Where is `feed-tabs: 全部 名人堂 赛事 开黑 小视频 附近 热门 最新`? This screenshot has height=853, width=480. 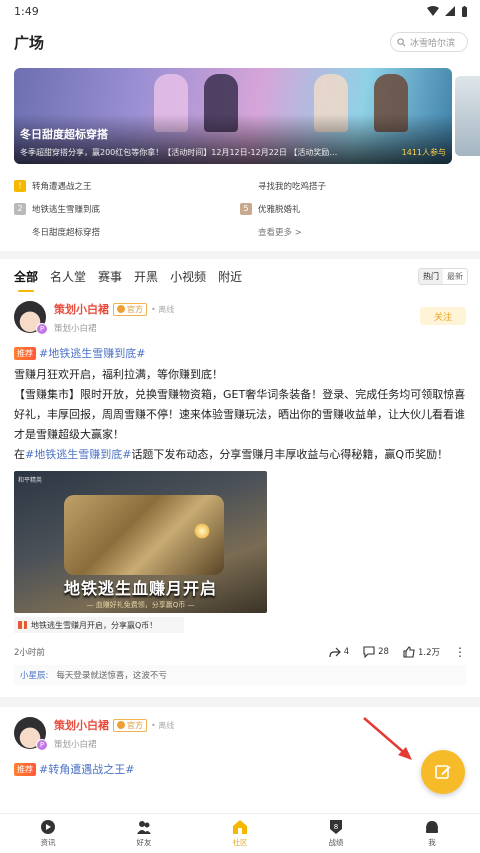
feed-tabs: 全部 名人堂 赛事 开黑 小视频 附近 热门 最新 is located at coordinates (240, 276).